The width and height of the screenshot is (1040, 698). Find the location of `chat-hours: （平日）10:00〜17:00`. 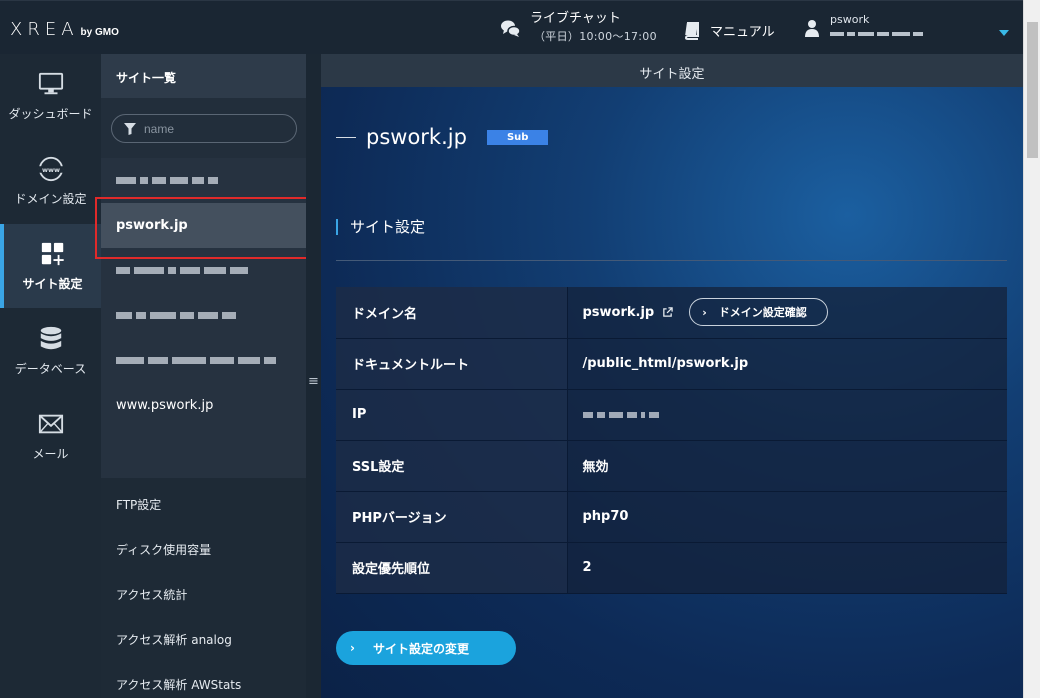

chat-hours: （平日）10:00〜17:00 is located at coordinates (595, 36).